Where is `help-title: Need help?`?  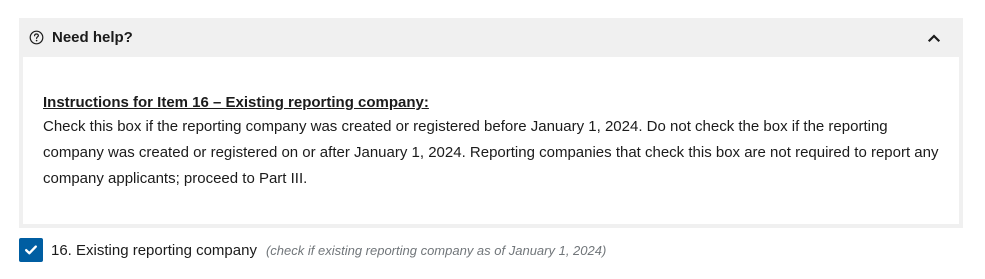
help-title: Need help? is located at coordinates (92, 37).